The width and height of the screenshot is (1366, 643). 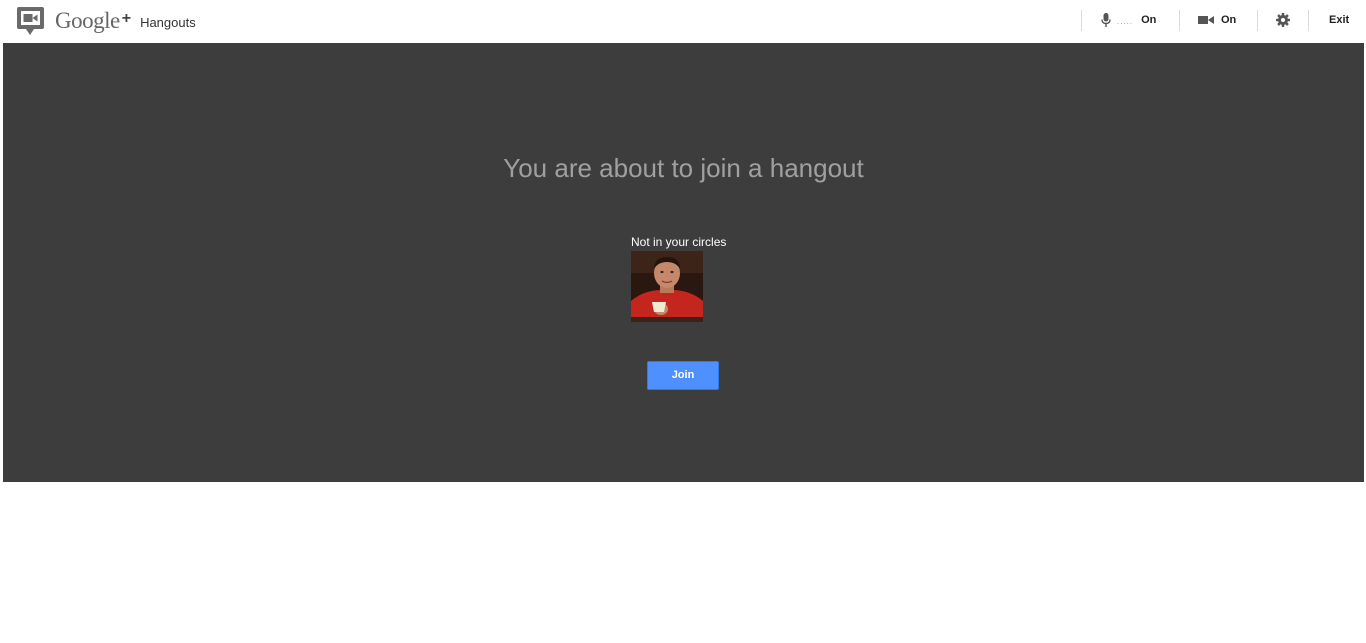 I want to click on microphone-status: On, so click(x=1149, y=20).